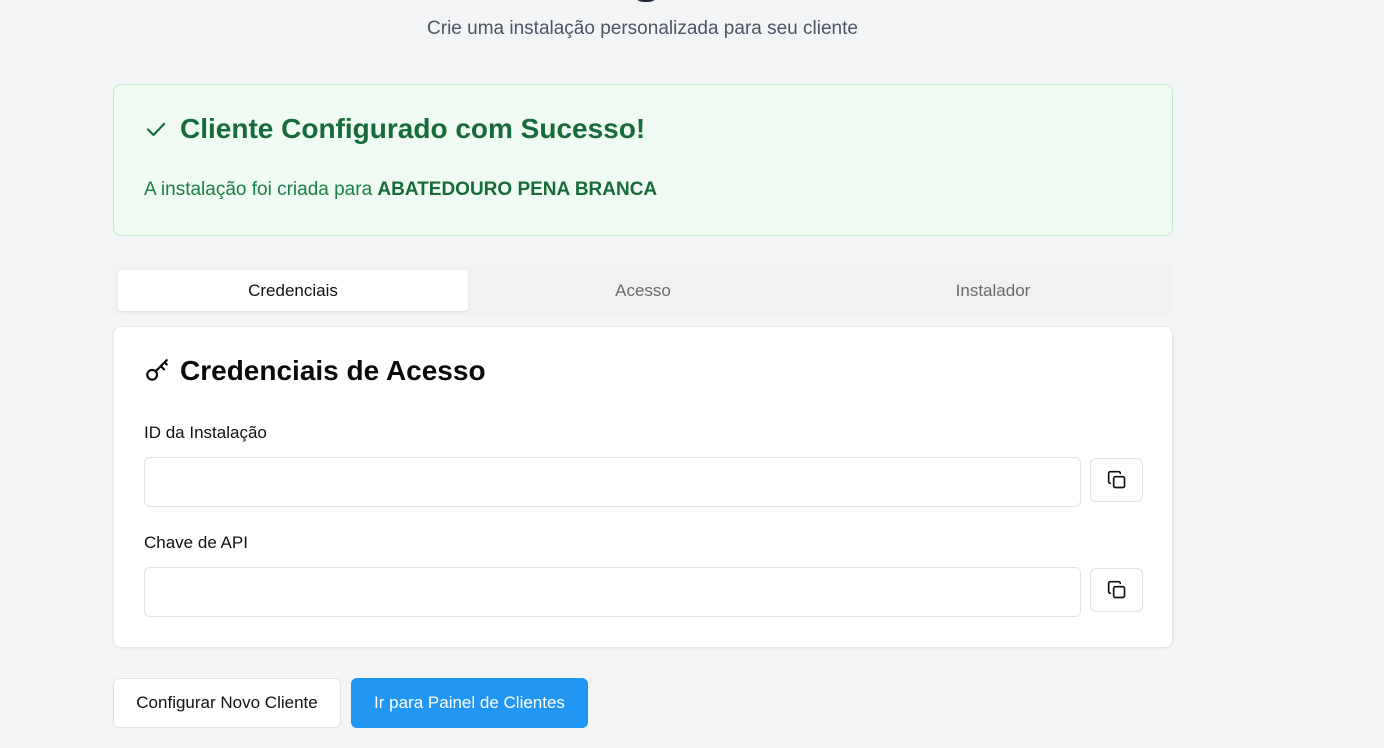 This screenshot has width=1384, height=748. I want to click on page-title-fragment, so click(646, 1).